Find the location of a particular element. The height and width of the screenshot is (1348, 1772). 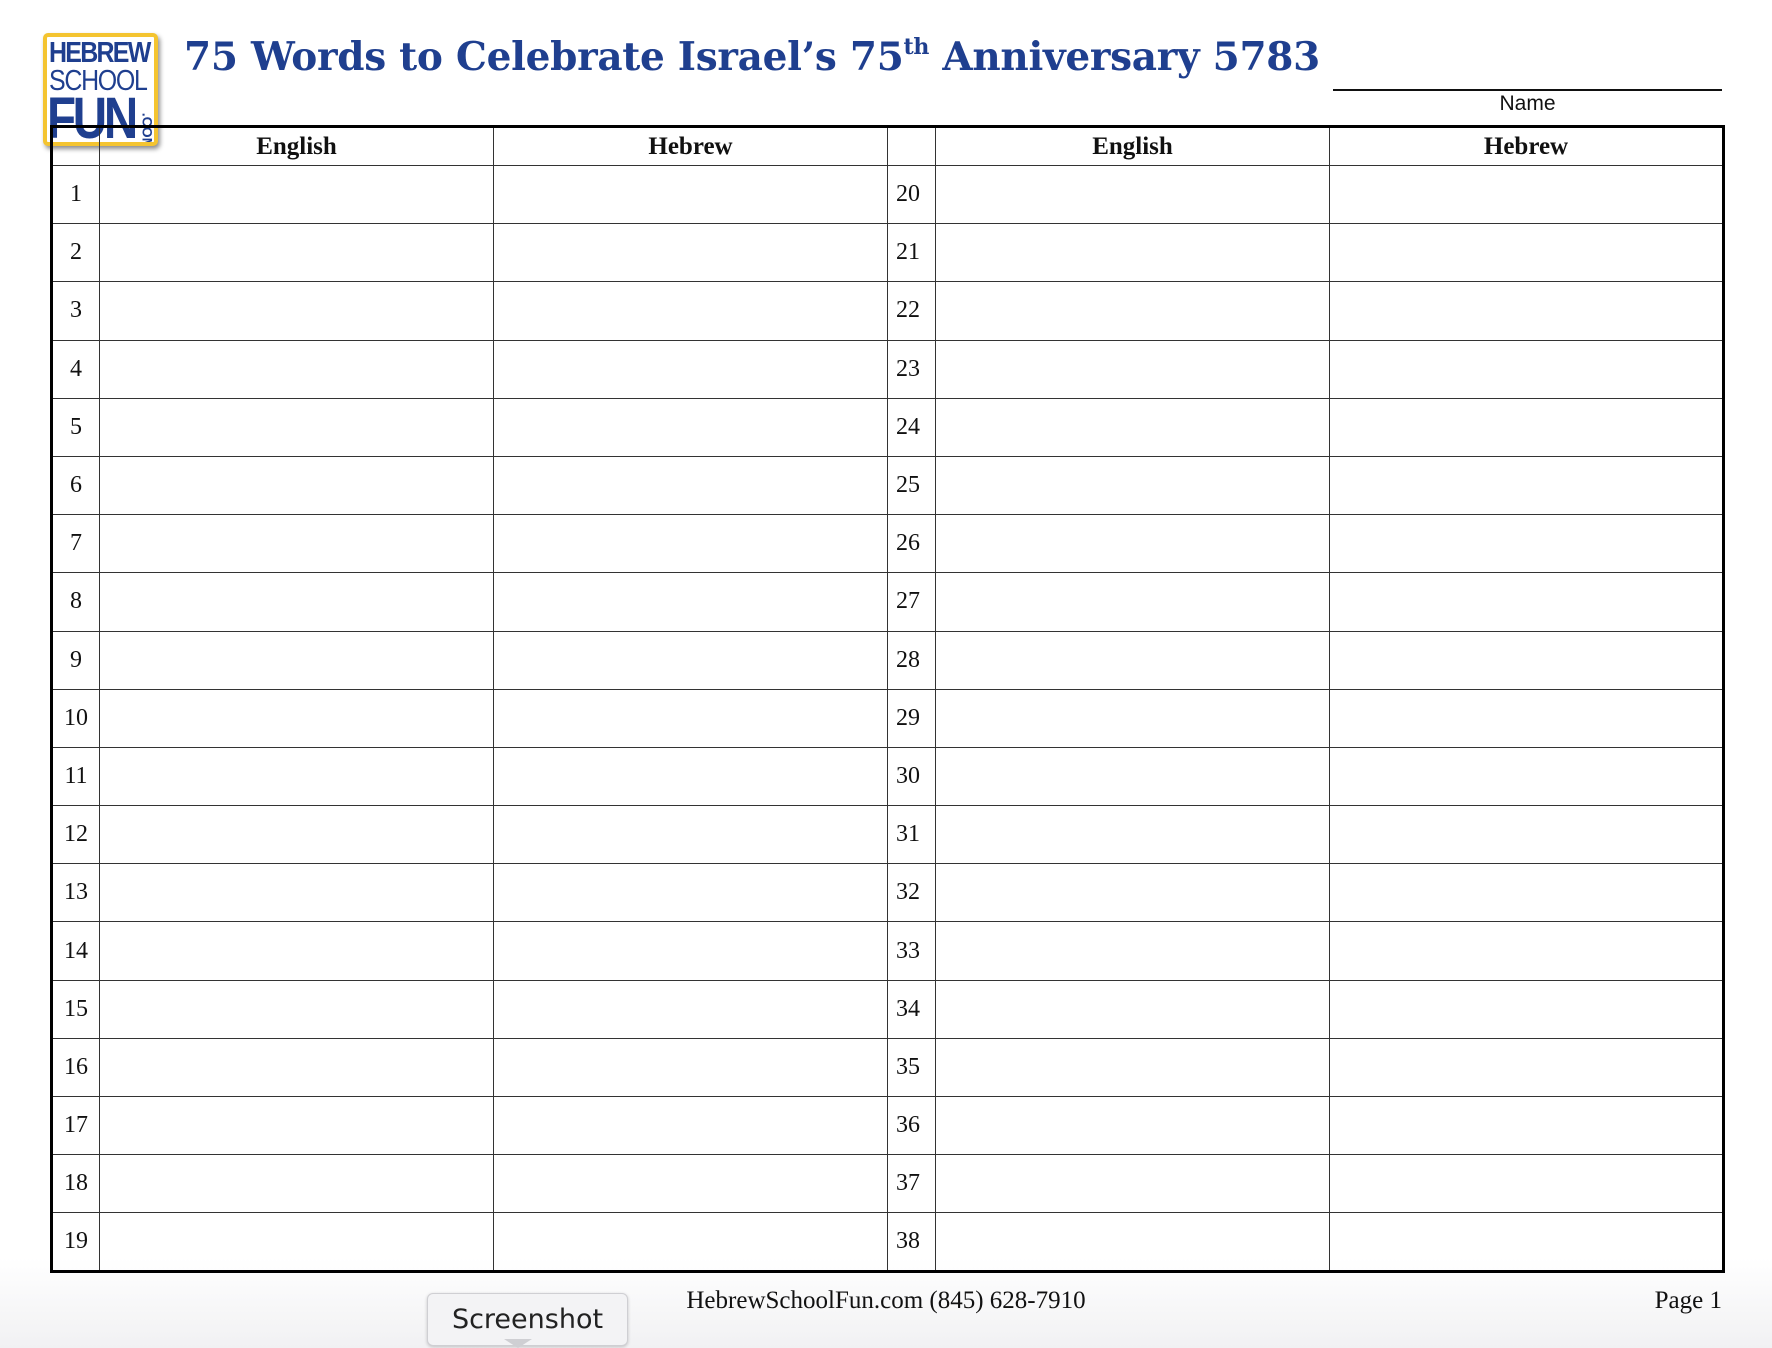

table-row: 9 28 is located at coordinates (887, 660).